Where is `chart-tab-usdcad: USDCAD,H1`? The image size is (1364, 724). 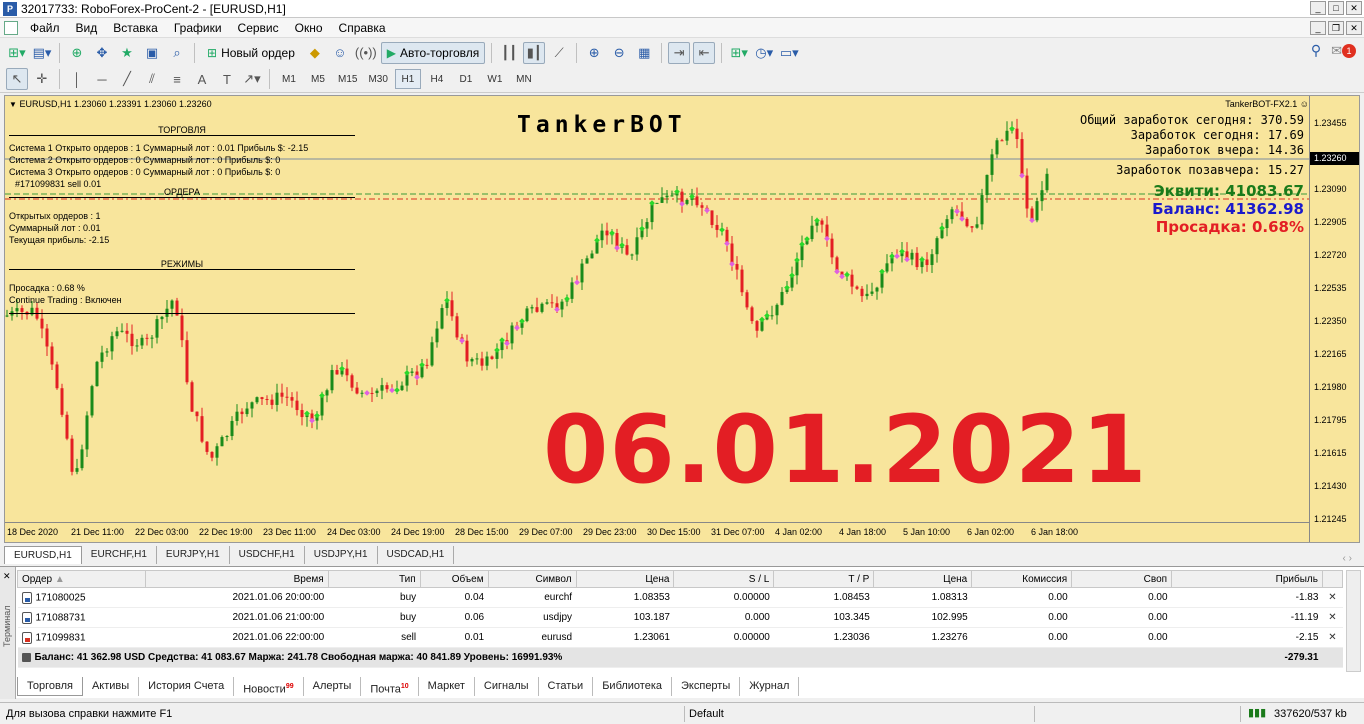 chart-tab-usdcad: USDCAD,H1 is located at coordinates (416, 555).